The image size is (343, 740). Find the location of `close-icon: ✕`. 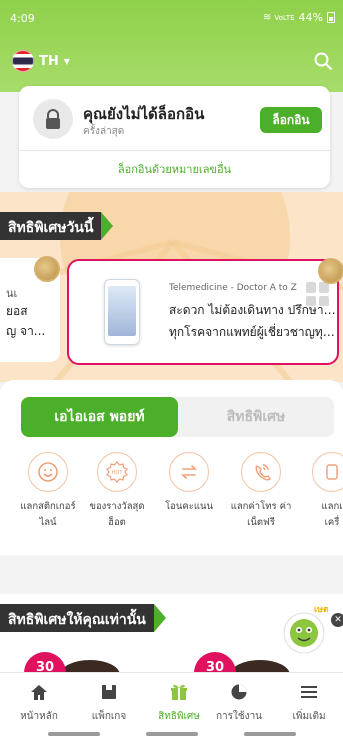

close-icon: ✕ is located at coordinates (337, 620).